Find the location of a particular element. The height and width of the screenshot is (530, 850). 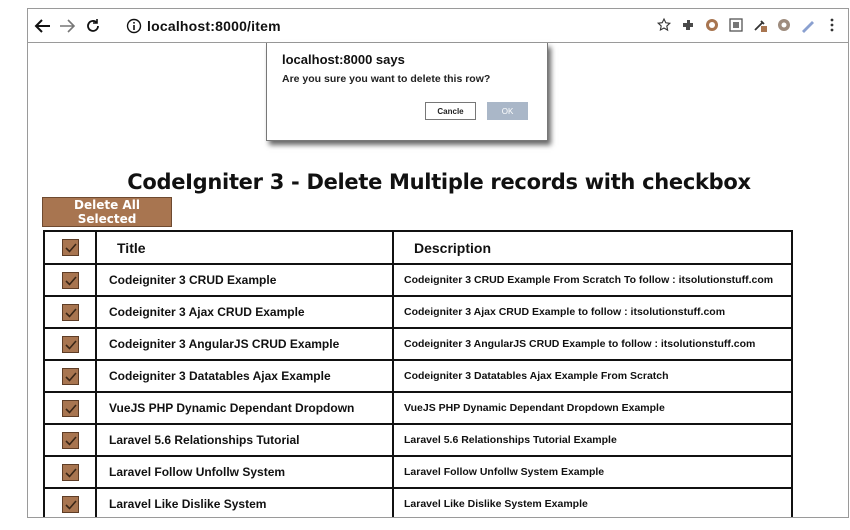

table-header-row: Title Description is located at coordinates (418, 247).